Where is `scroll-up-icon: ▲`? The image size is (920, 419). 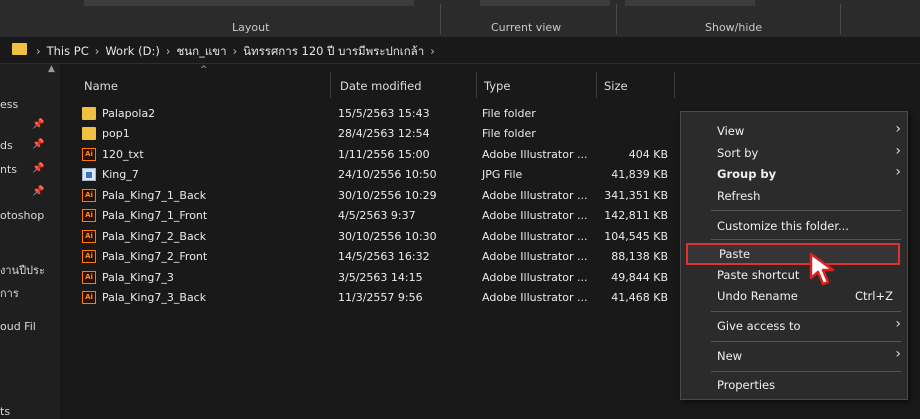 scroll-up-icon: ▲ is located at coordinates (51, 69).